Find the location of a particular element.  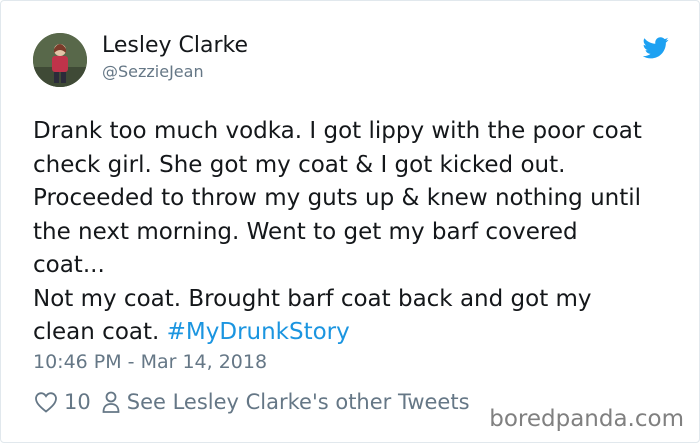

other-tweets-link: See Lesley Clarke's other Tweets is located at coordinates (298, 402).